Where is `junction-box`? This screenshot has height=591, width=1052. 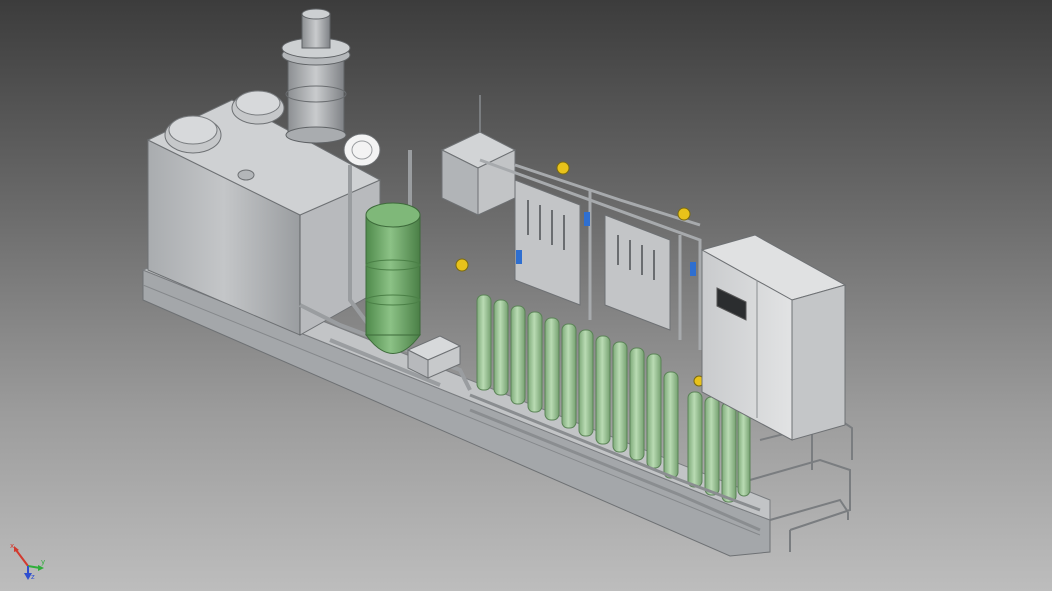 junction-box is located at coordinates (434, 357).